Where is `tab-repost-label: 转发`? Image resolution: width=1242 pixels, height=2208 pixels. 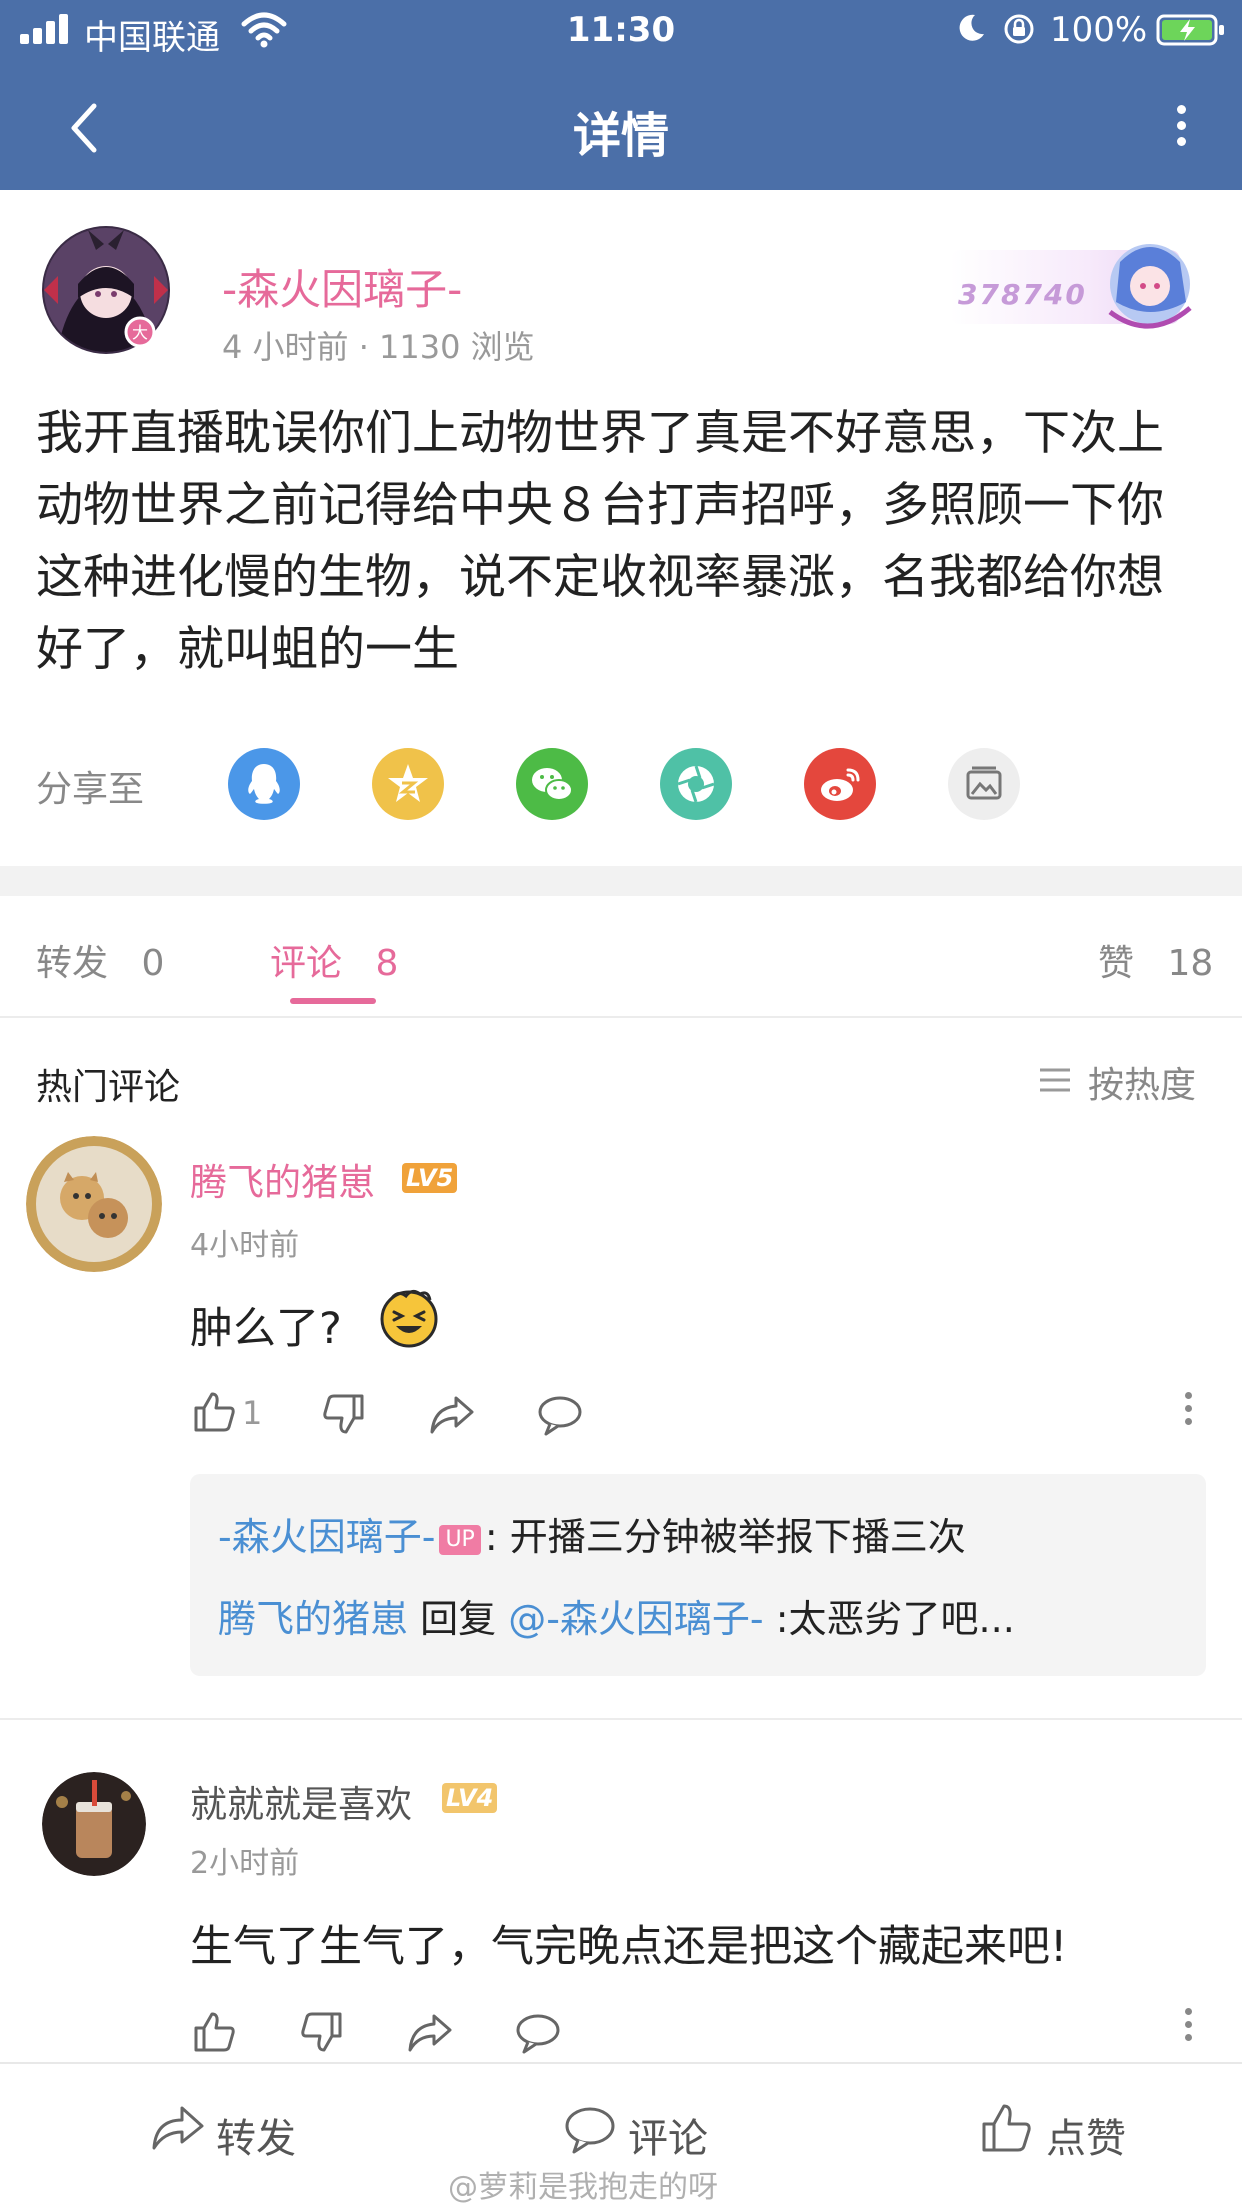
tab-repost-label: 转发 is located at coordinates (72, 963).